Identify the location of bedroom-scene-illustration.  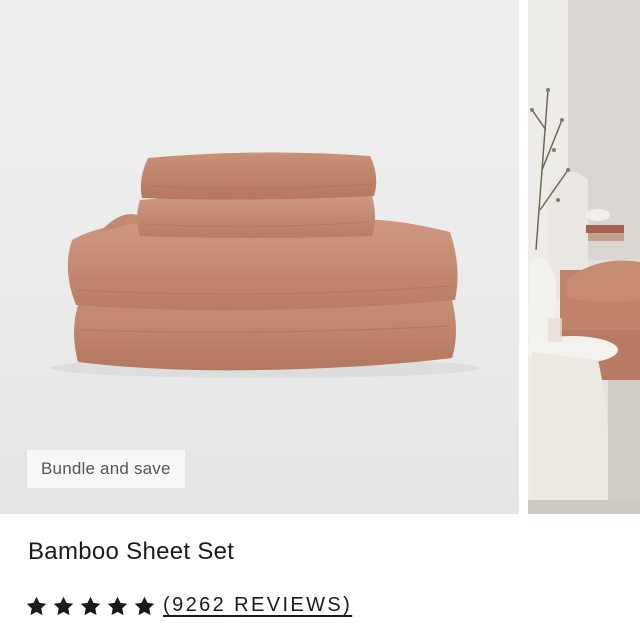
(584, 257).